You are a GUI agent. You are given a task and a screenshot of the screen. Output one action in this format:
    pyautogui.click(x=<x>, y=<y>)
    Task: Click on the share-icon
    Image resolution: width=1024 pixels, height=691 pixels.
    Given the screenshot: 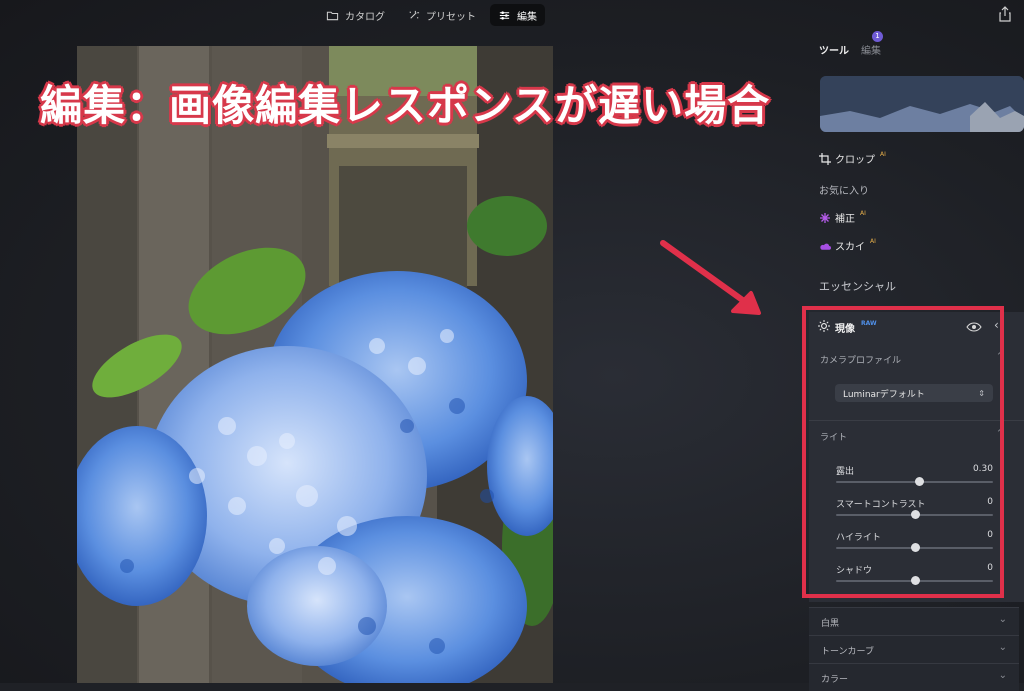 What is the action you would take?
    pyautogui.click(x=1005, y=14)
    